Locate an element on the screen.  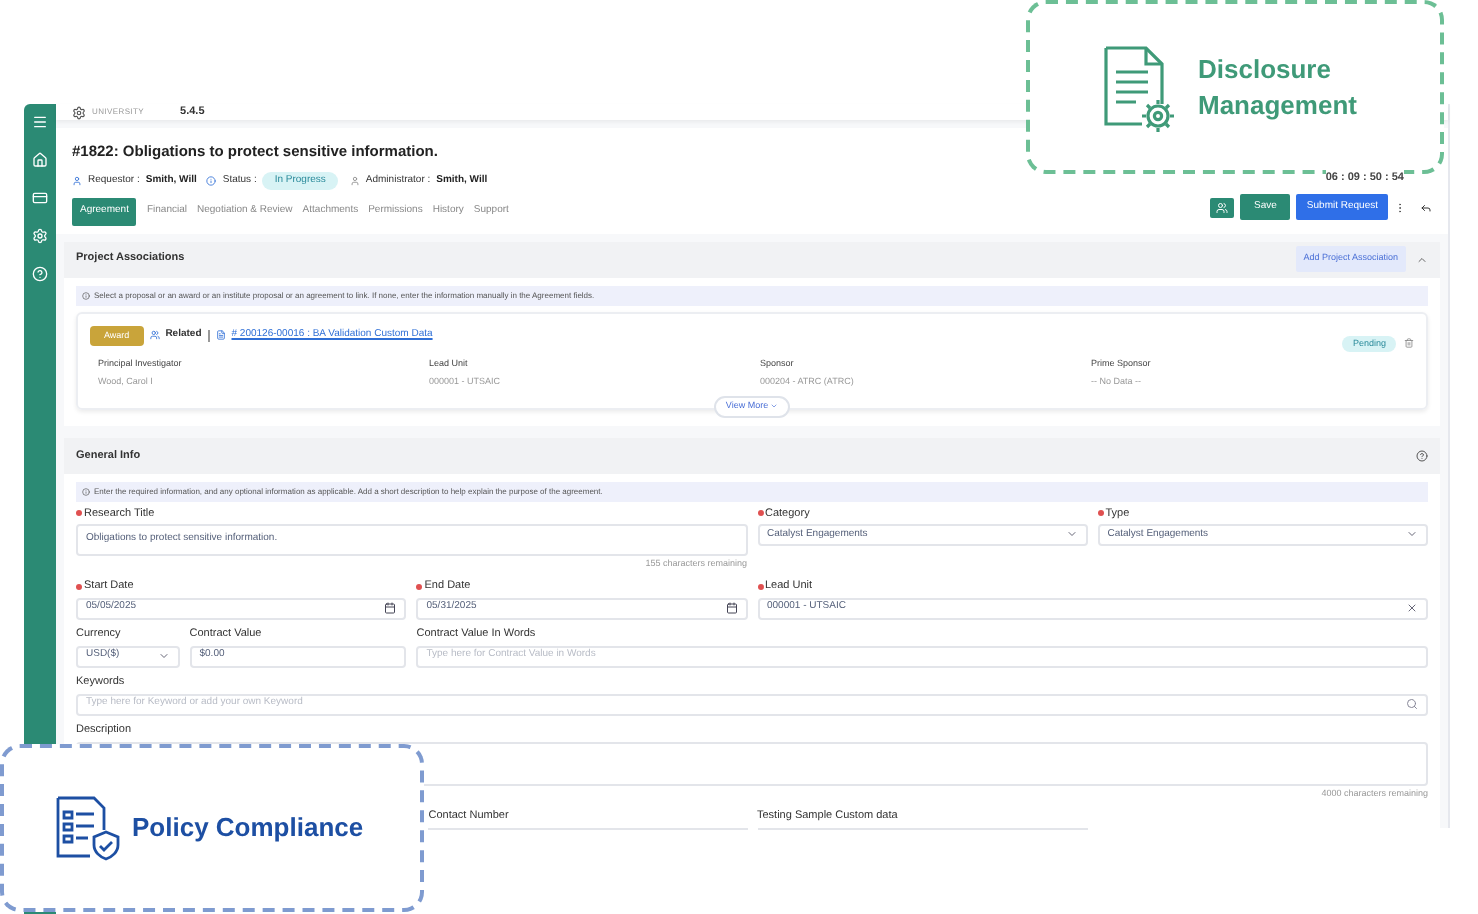
status-icon is located at coordinates (211, 180).